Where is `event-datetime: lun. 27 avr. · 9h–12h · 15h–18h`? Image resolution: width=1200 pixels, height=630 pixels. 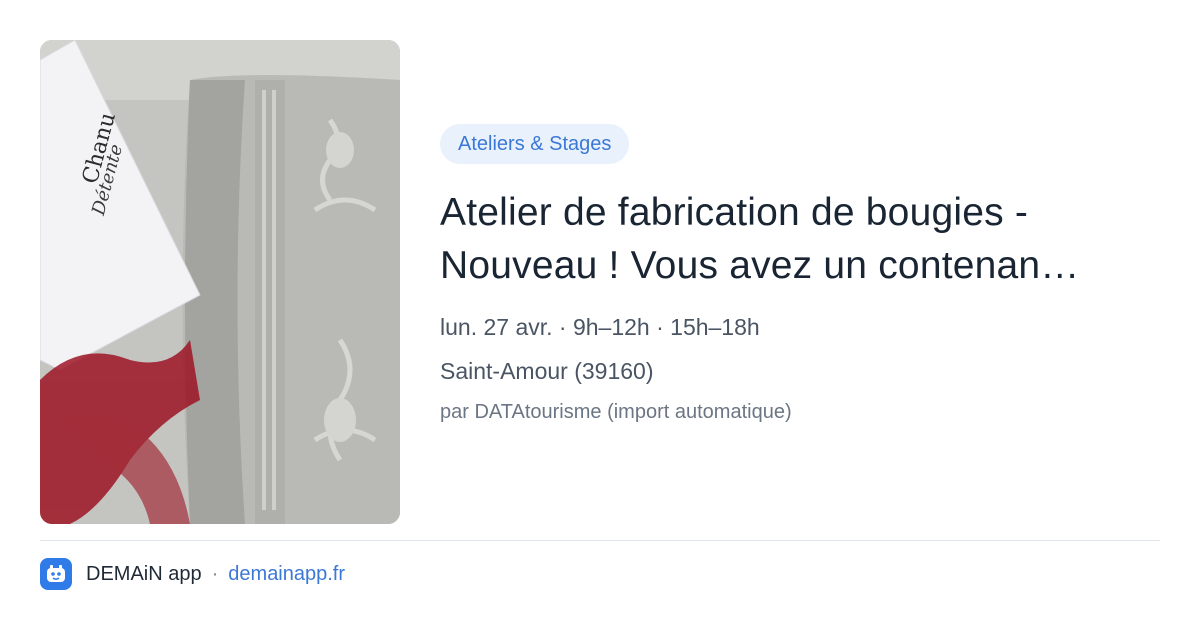
event-datetime: lun. 27 avr. · 9h–12h · 15h–18h is located at coordinates (600, 327).